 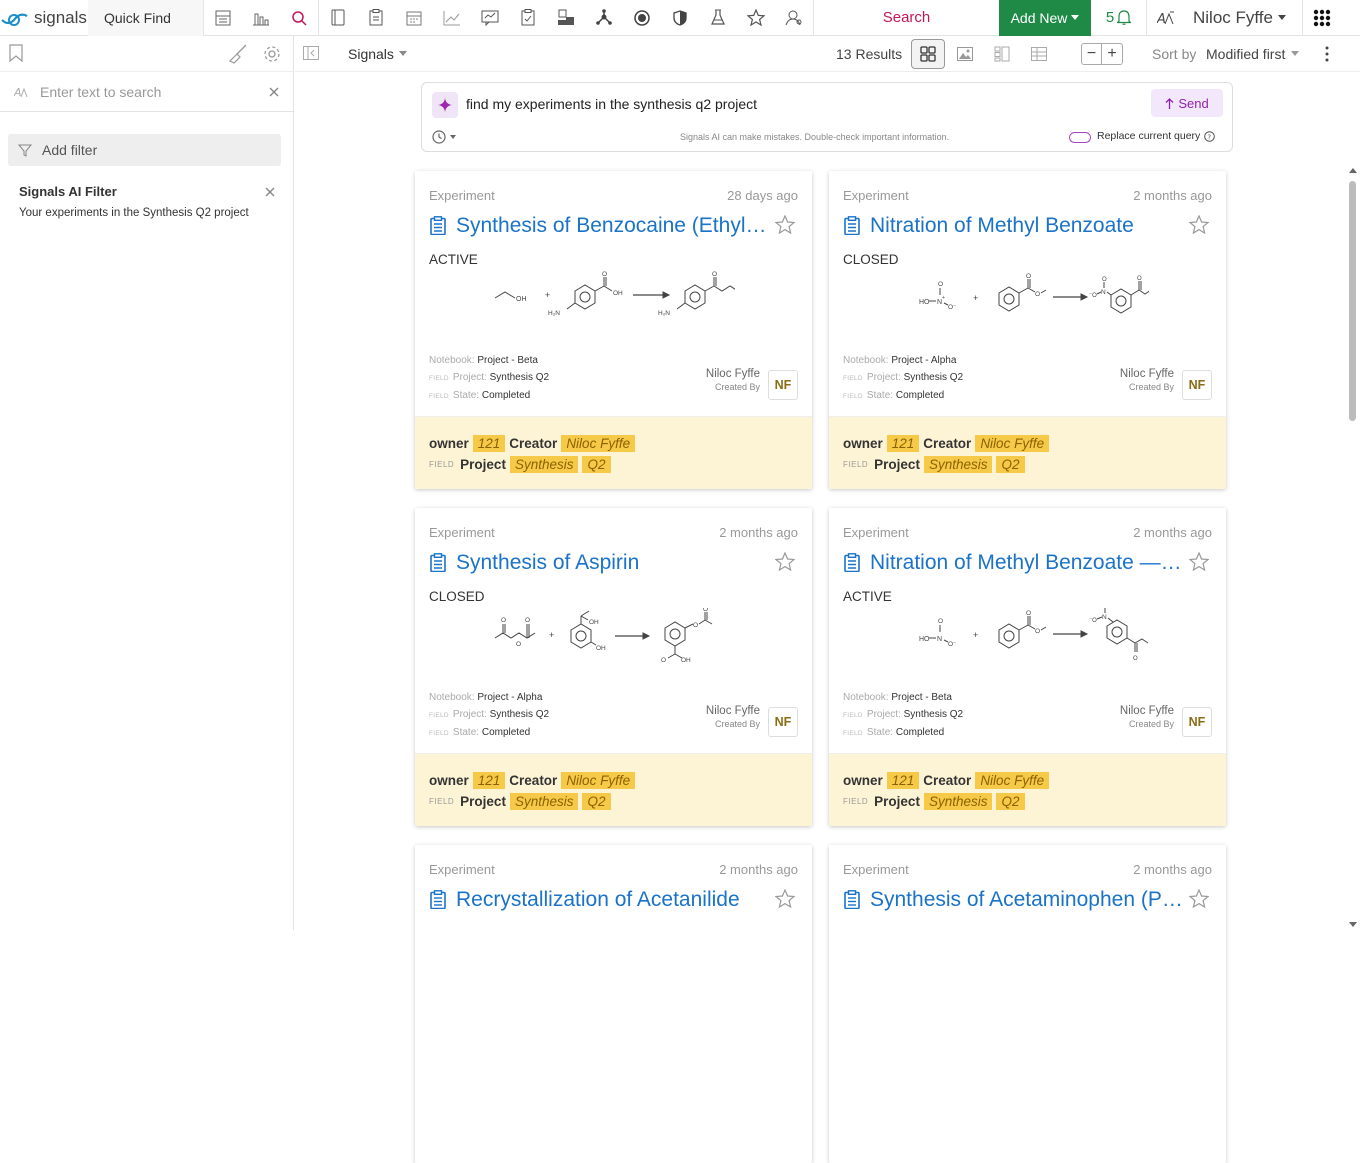 I want to click on card-modified-date: 28 days ago, so click(x=762, y=195).